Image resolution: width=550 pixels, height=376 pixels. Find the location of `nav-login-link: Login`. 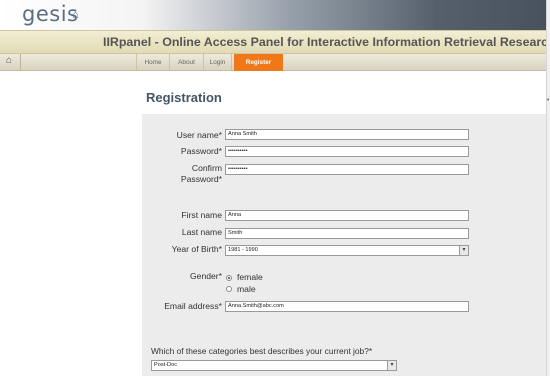

nav-login-link: Login is located at coordinates (217, 62).